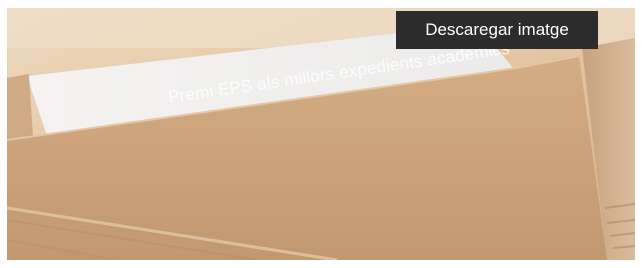 Image resolution: width=642 pixels, height=268 pixels. Describe the element at coordinates (497, 30) in the screenshot. I see `download-image-button: Descaregar imatge` at that location.